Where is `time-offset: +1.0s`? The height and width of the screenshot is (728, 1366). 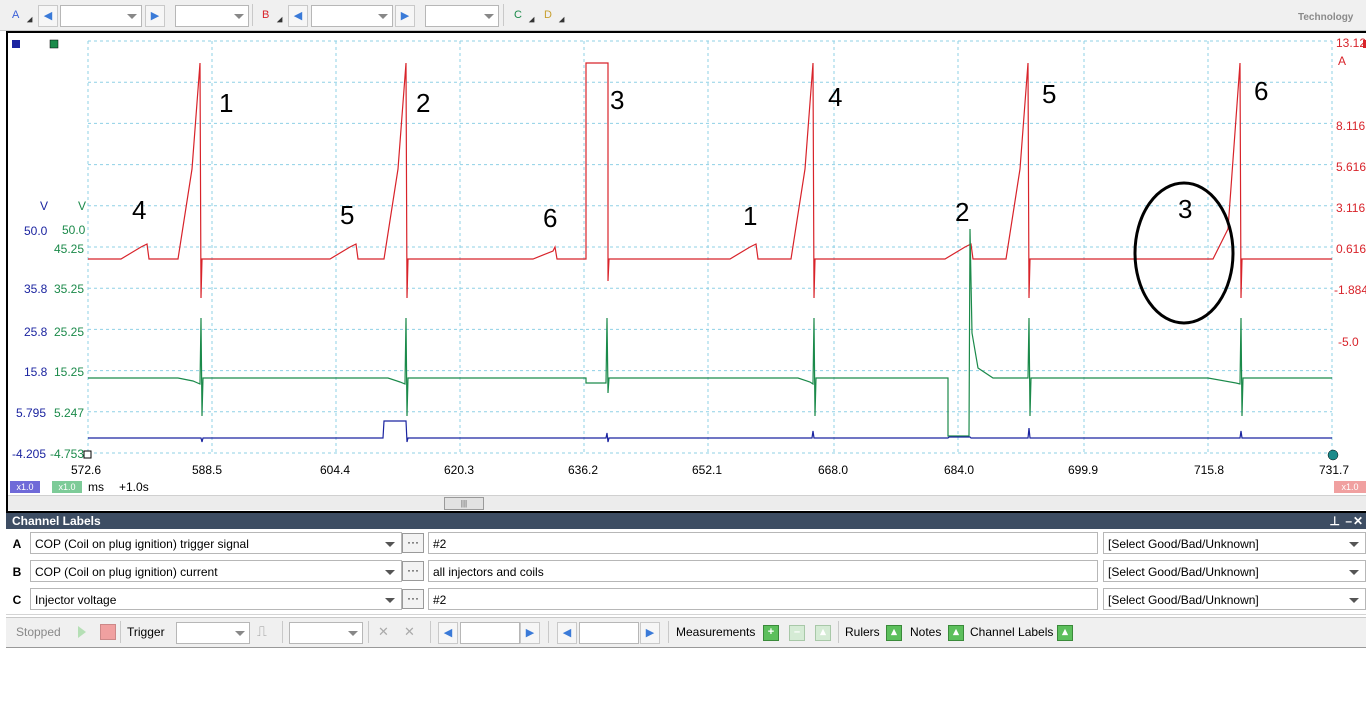
time-offset: +1.0s is located at coordinates (134, 487).